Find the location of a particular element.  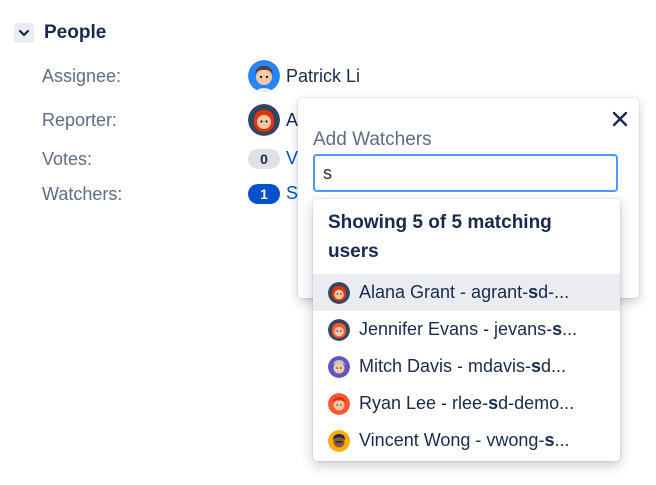

votes-label: Votes: is located at coordinates (67, 159).